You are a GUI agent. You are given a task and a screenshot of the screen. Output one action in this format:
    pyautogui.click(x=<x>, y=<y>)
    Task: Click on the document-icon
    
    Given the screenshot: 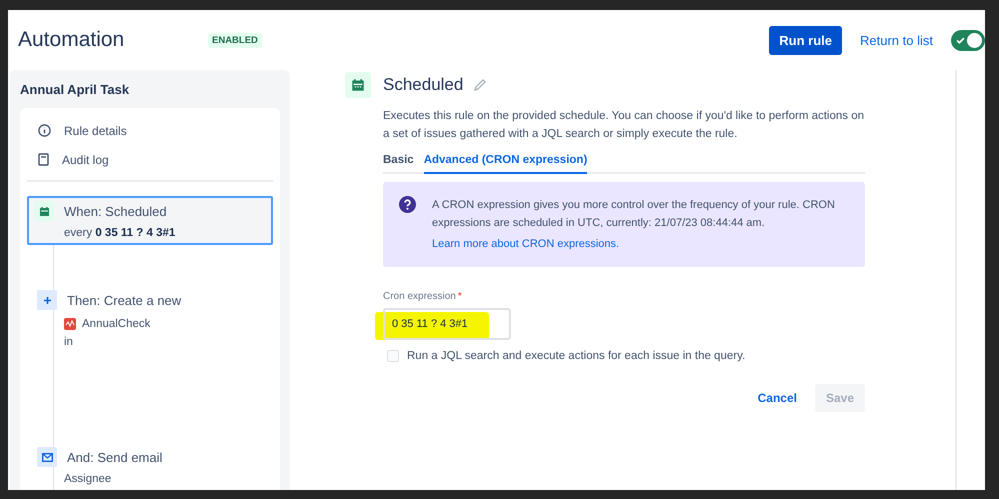 What is the action you would take?
    pyautogui.click(x=43, y=159)
    